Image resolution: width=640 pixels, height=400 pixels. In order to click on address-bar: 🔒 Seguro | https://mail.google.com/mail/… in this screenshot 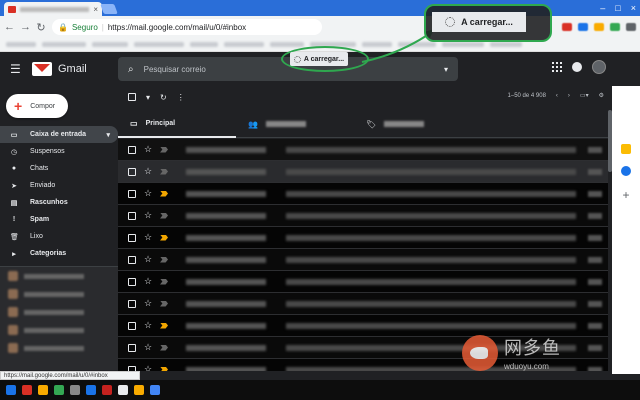, I will do `click(187, 27)`.